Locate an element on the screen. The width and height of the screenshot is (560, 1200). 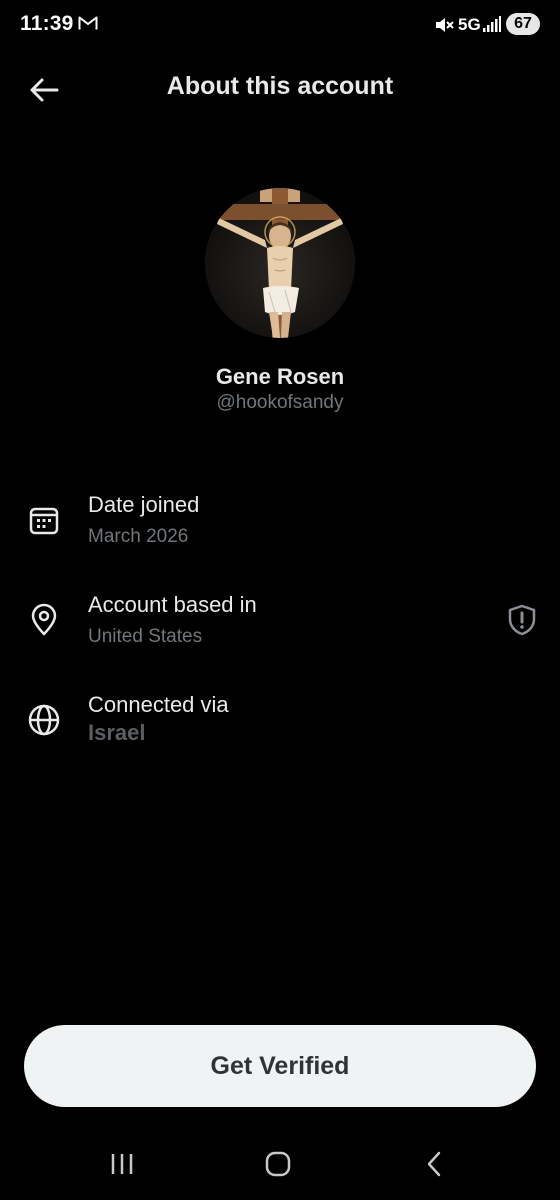
shield-alert-icon is located at coordinates (522, 620).